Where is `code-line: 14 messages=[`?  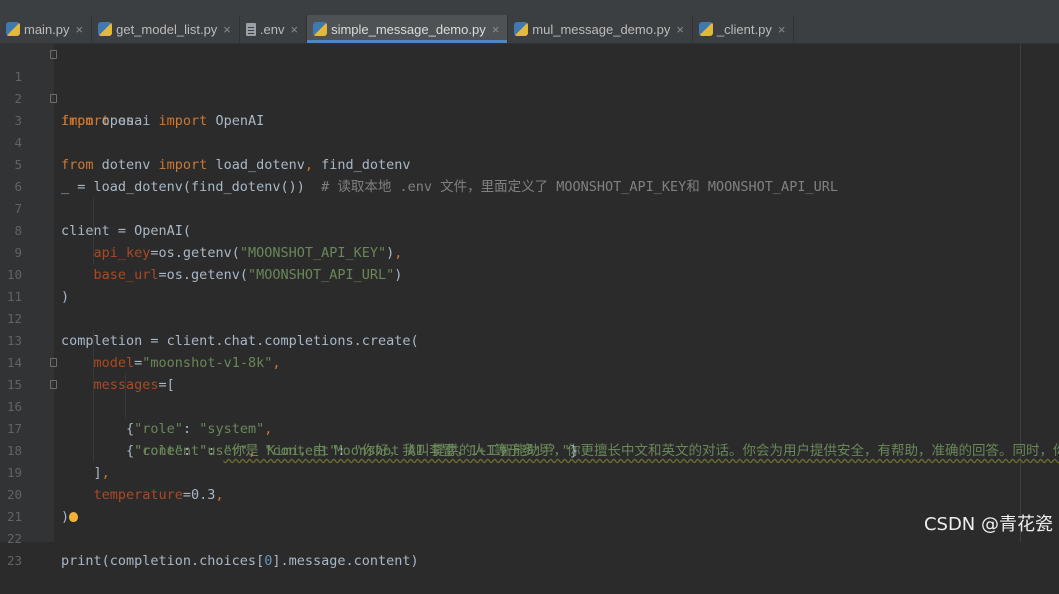
code-line: 14 messages=[ is located at coordinates (529, 361).